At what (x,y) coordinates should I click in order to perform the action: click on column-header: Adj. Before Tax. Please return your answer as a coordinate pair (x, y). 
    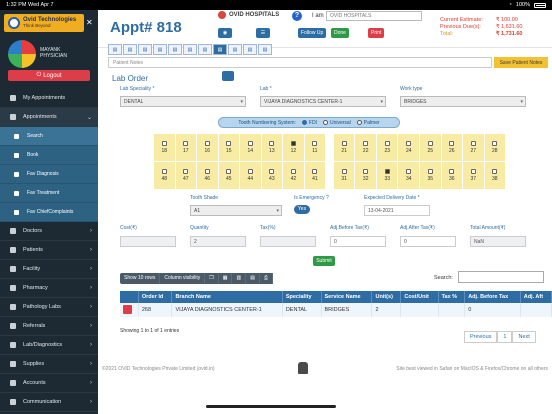
    Looking at the image, I should click on (492, 297).